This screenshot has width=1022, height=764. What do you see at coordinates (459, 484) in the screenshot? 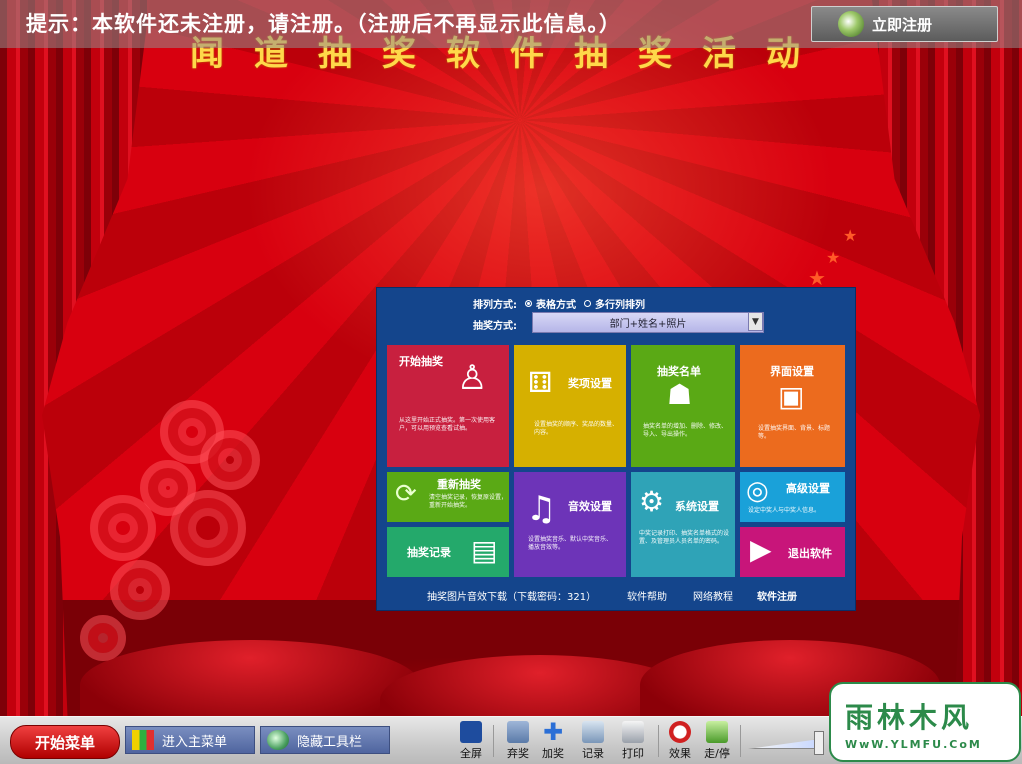
I see `tile-redraw-title: 重新抽奖` at bounding box center [459, 484].